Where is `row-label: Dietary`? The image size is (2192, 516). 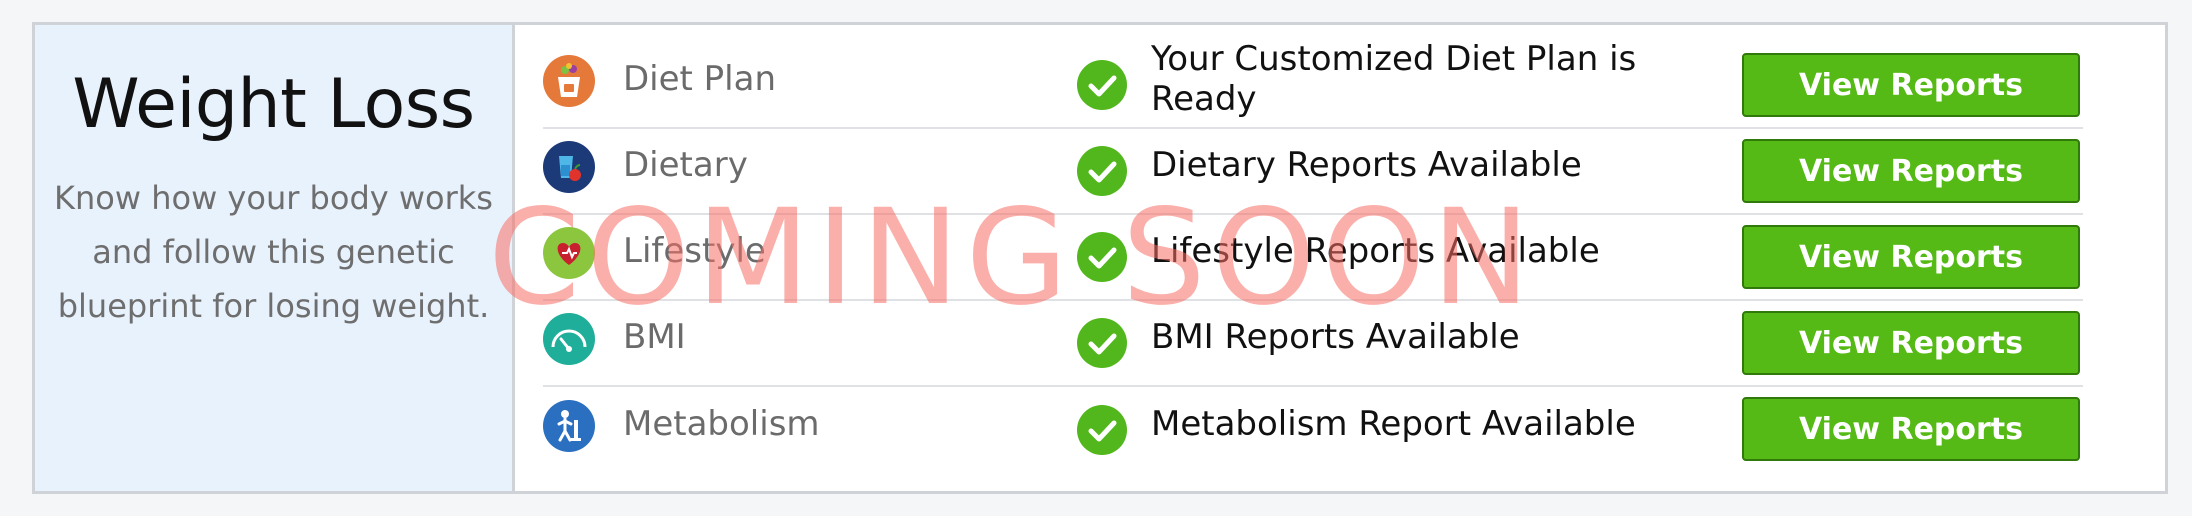 row-label: Dietary is located at coordinates (685, 165).